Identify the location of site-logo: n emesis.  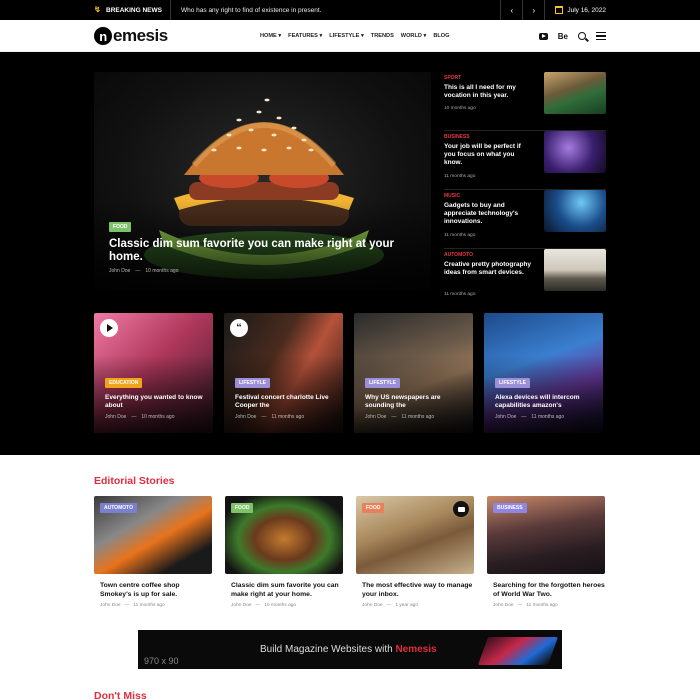
(131, 36).